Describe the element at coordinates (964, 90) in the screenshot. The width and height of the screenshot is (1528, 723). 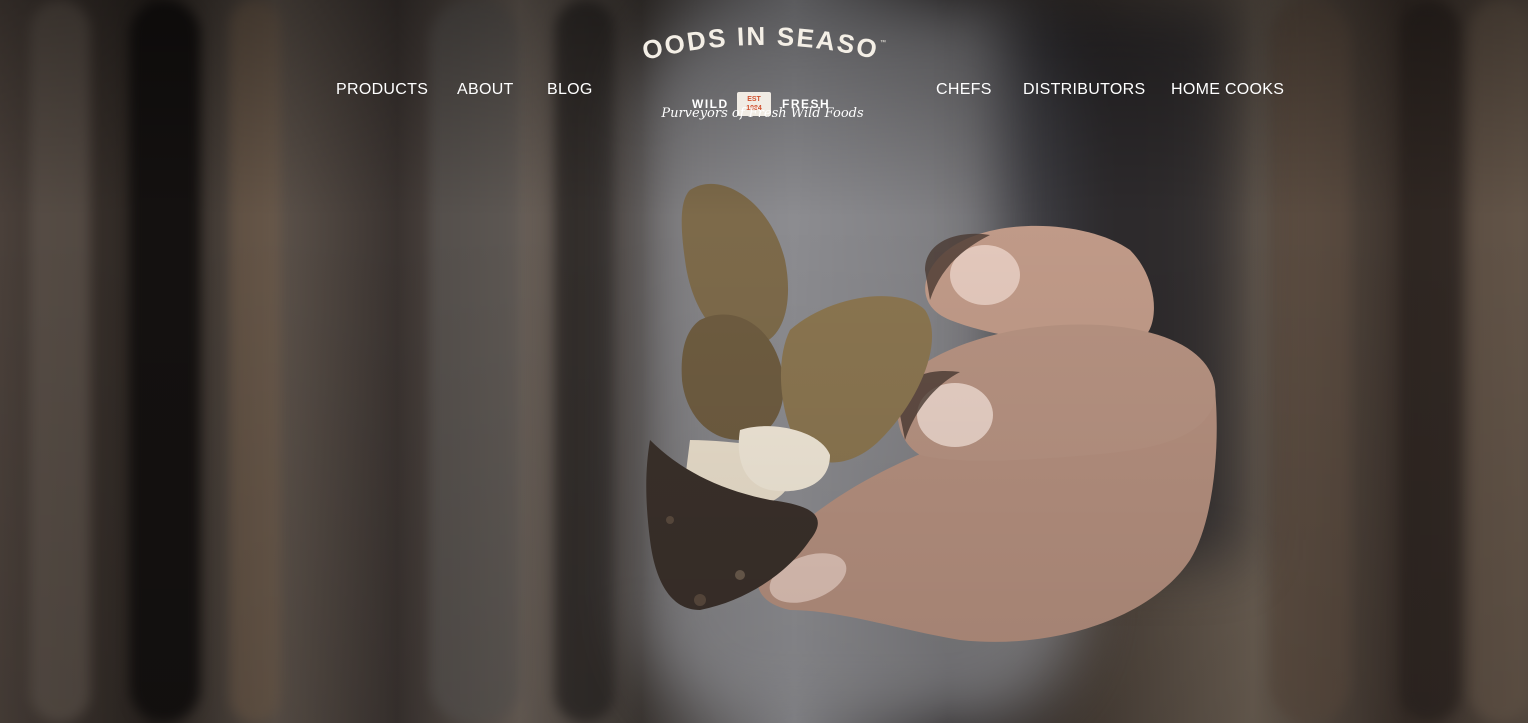
I see `nav-chefs: CHEFS` at that location.